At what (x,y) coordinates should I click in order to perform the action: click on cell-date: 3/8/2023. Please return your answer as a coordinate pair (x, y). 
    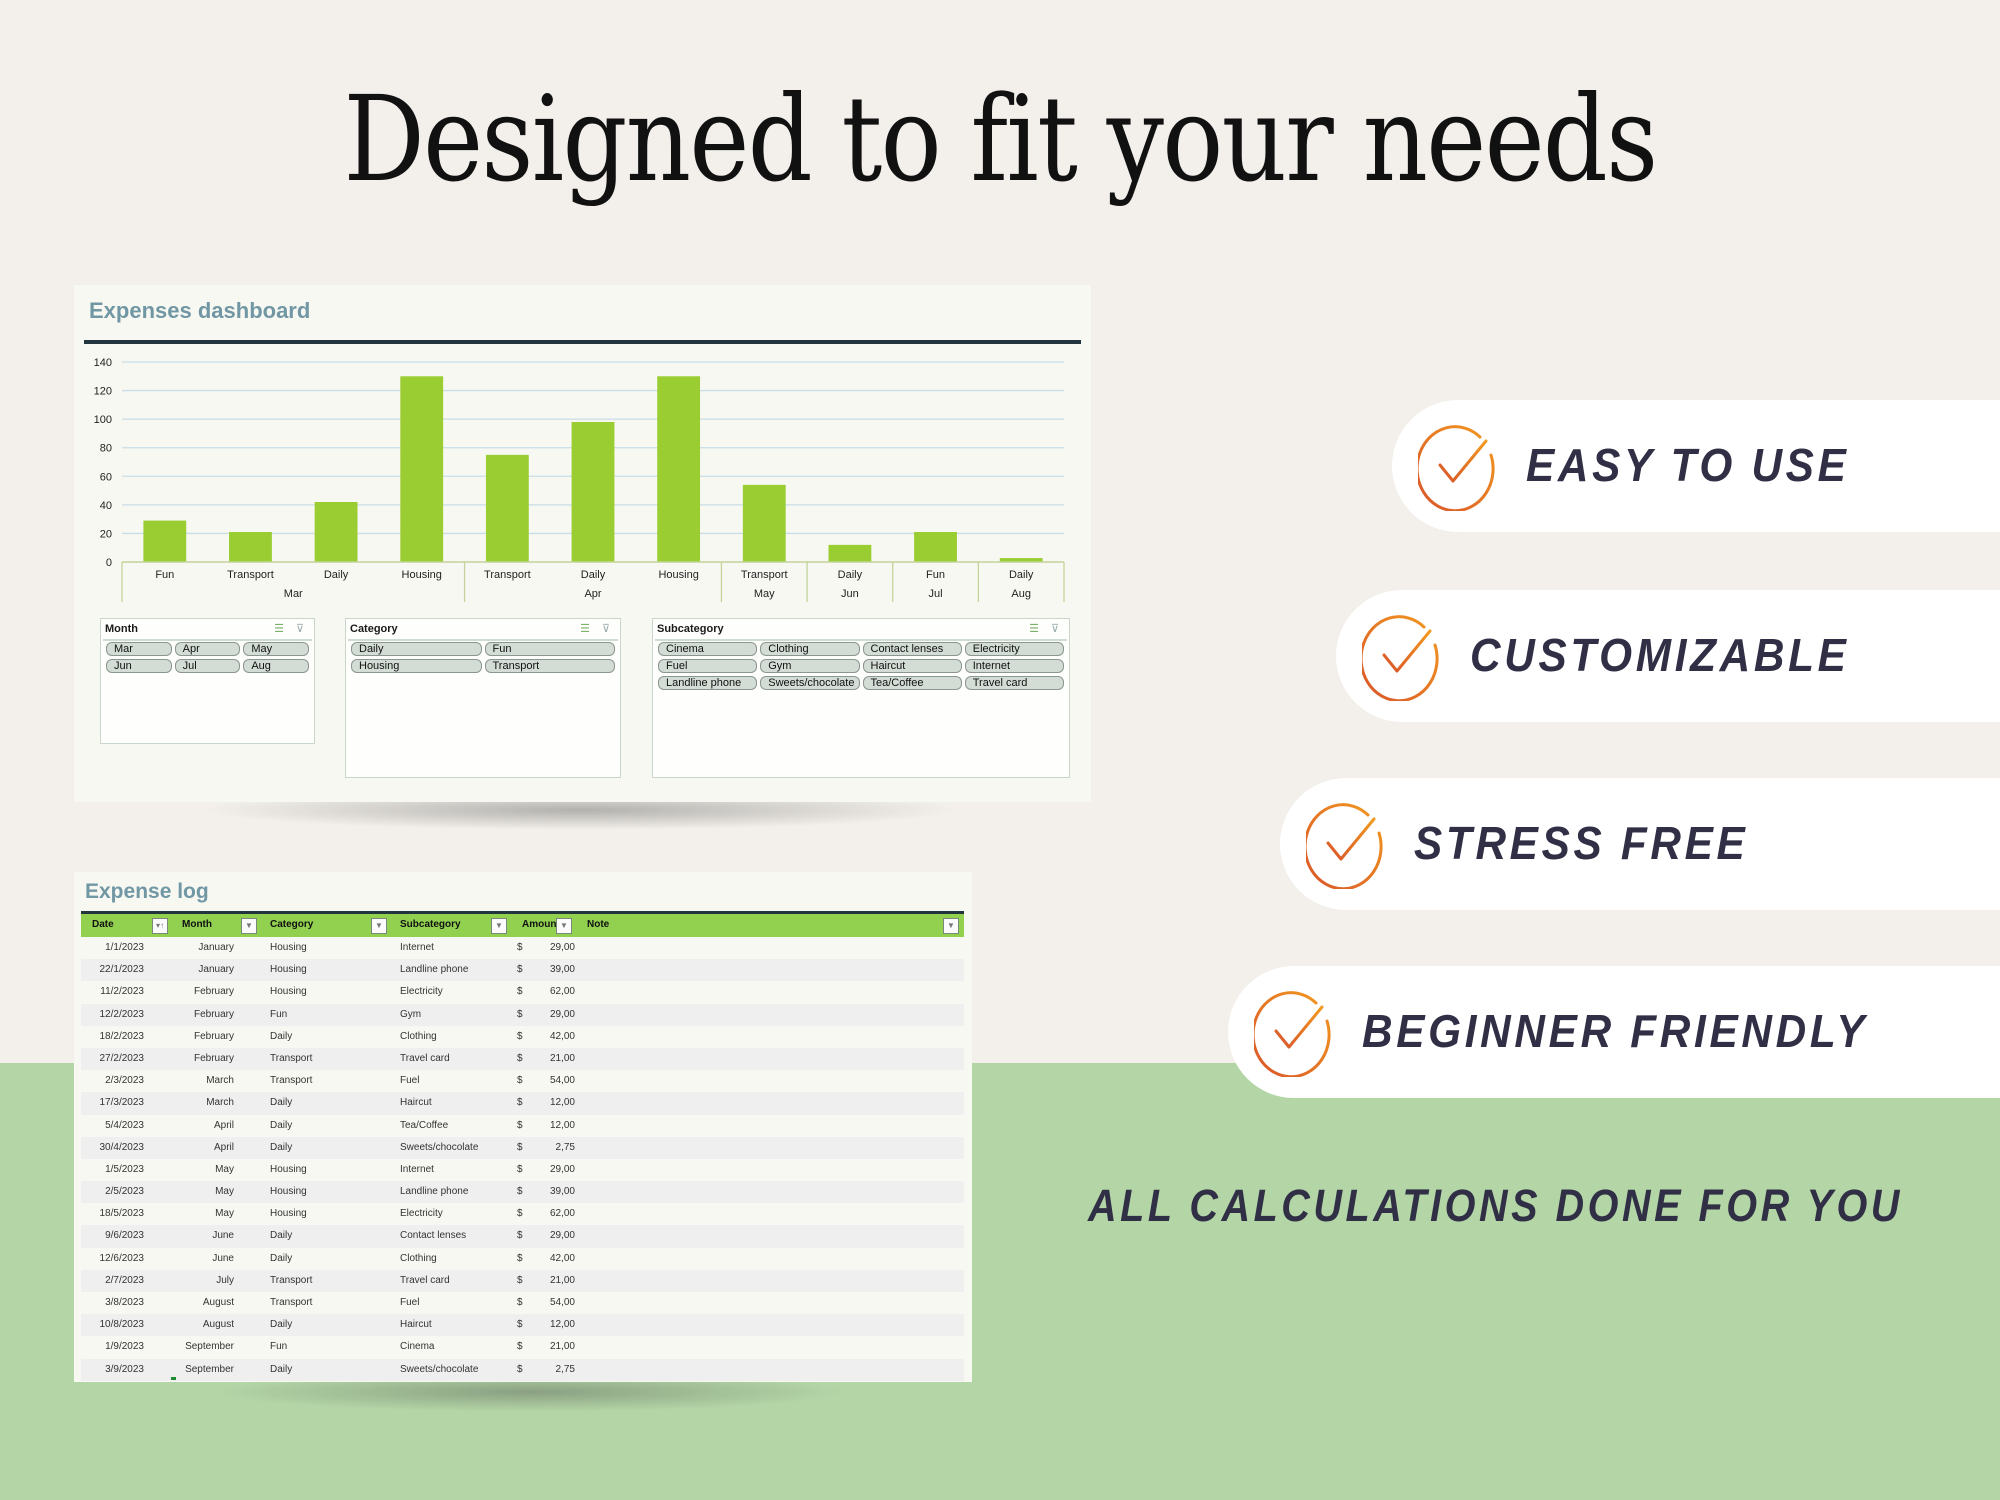
    Looking at the image, I should click on (124, 1302).